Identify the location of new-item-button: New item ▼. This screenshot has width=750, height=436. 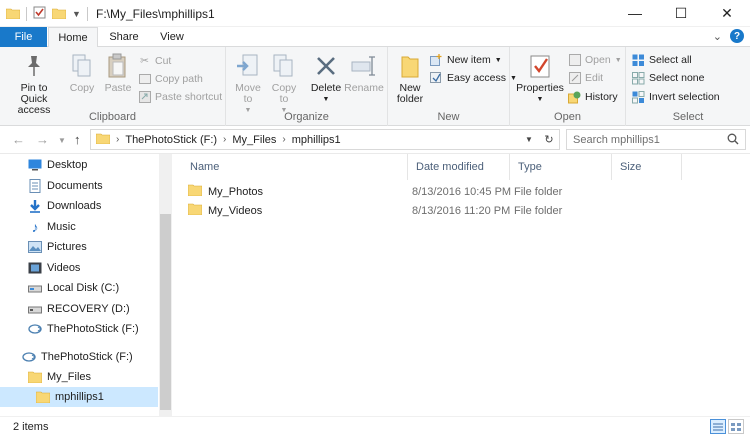
(466, 60).